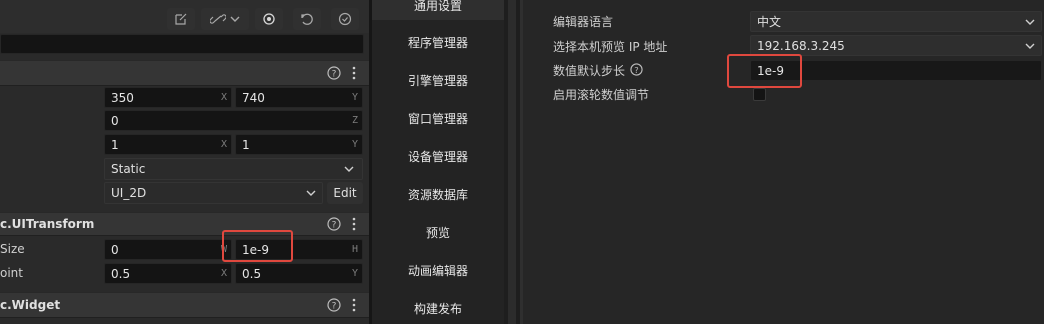  Describe the element at coordinates (122, 98) in the screenshot. I see `position-x-value: 350` at that location.